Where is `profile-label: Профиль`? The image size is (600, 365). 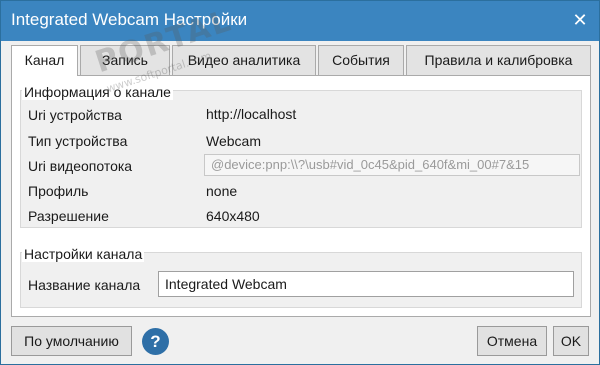
profile-label: Профиль is located at coordinates (58, 191).